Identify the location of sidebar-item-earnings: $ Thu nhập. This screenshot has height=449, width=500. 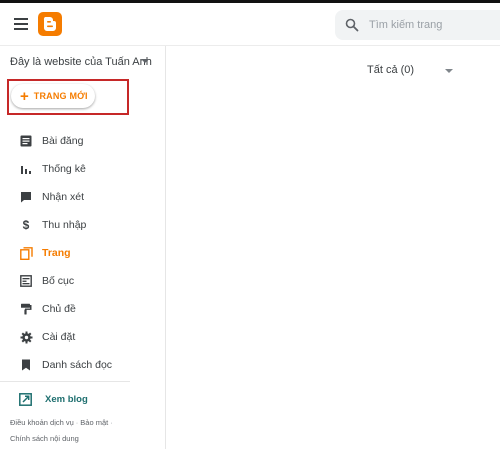
(83, 225).